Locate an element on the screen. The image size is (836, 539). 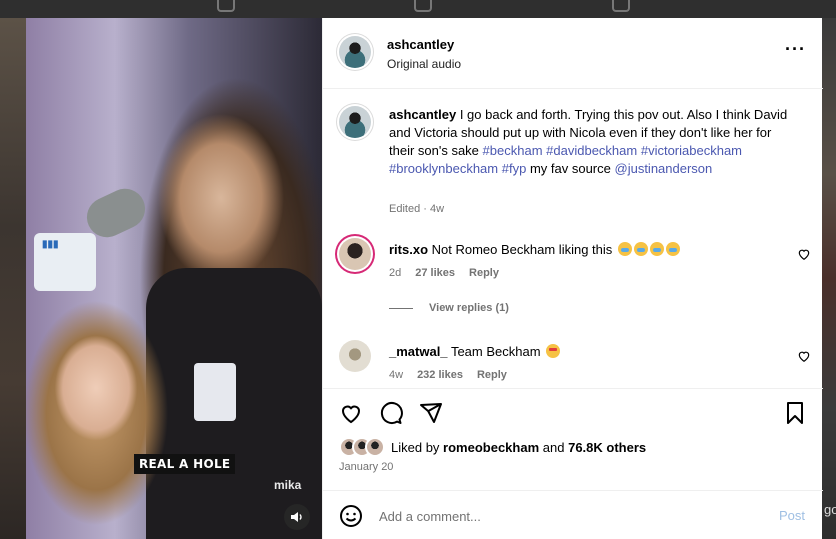
background-left-strip is located at coordinates (13, 278).